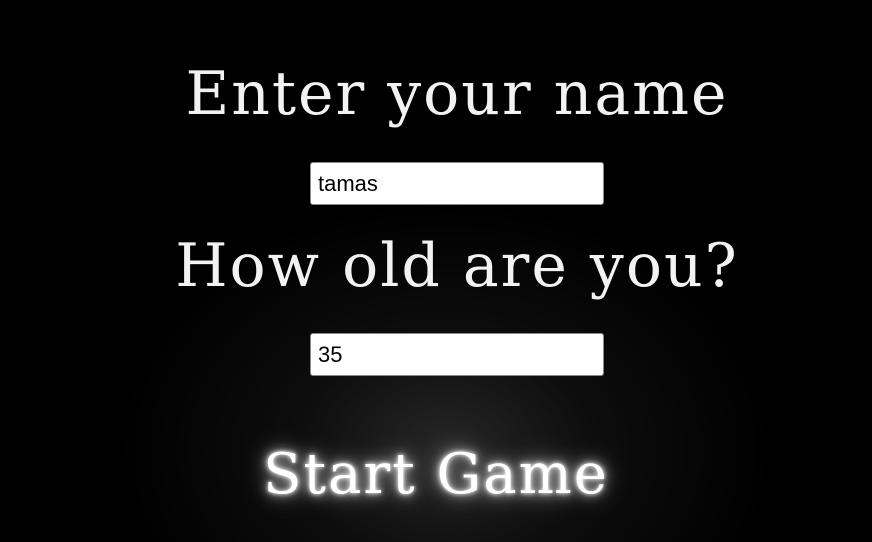 The width and height of the screenshot is (872, 542). I want to click on age-heading: How old are you?, so click(457, 266).